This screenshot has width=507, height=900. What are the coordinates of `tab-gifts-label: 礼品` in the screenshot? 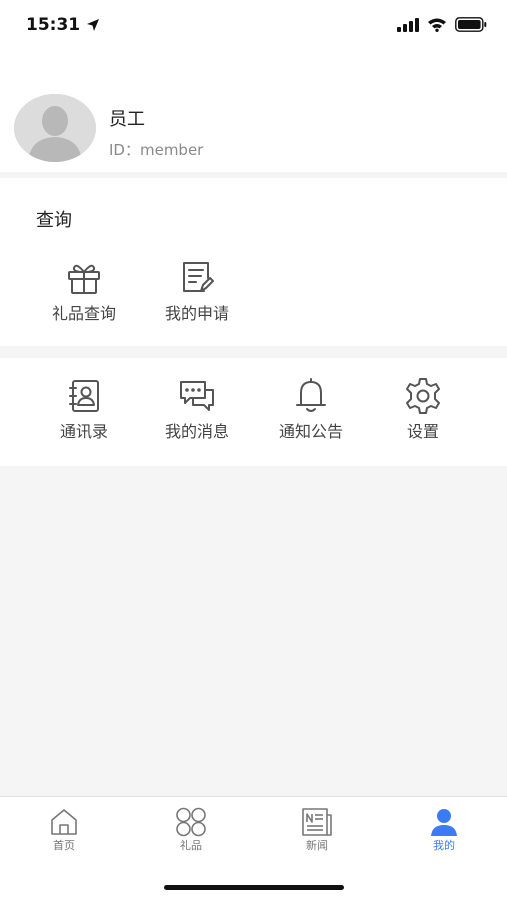 It's located at (191, 845).